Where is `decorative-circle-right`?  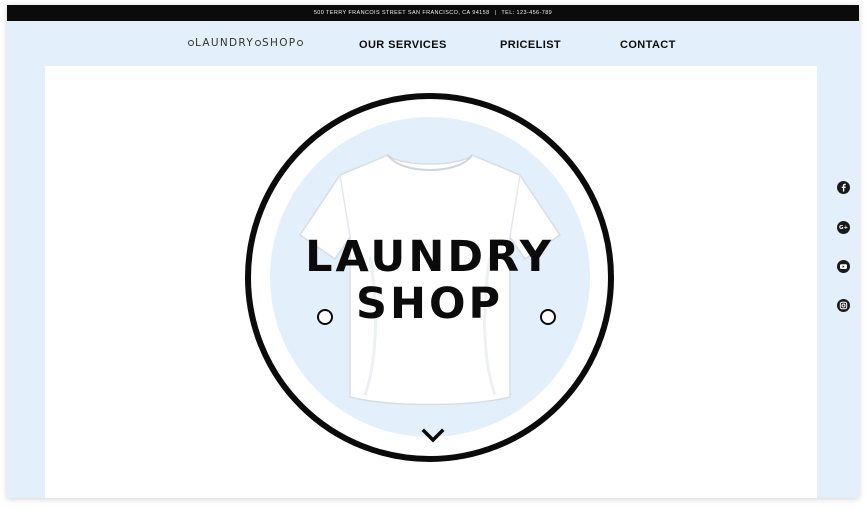 decorative-circle-right is located at coordinates (548, 317).